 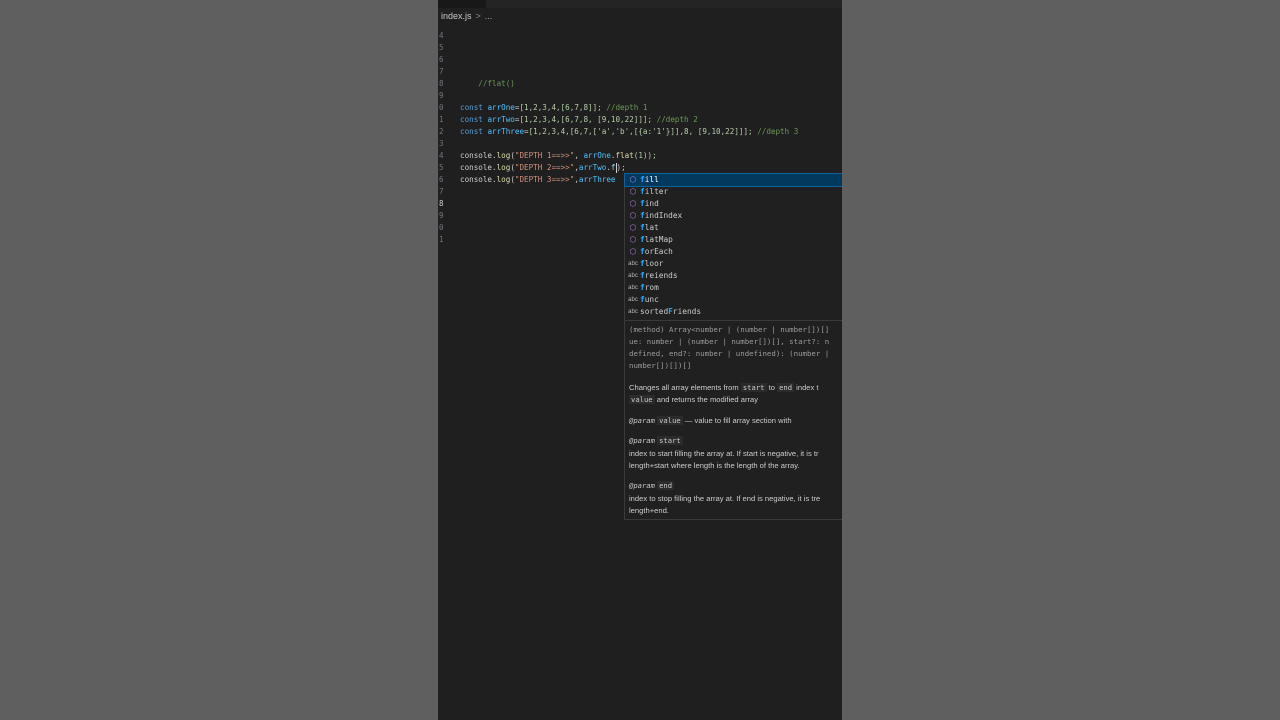 I want to click on code-start: start, so click(x=753, y=387).